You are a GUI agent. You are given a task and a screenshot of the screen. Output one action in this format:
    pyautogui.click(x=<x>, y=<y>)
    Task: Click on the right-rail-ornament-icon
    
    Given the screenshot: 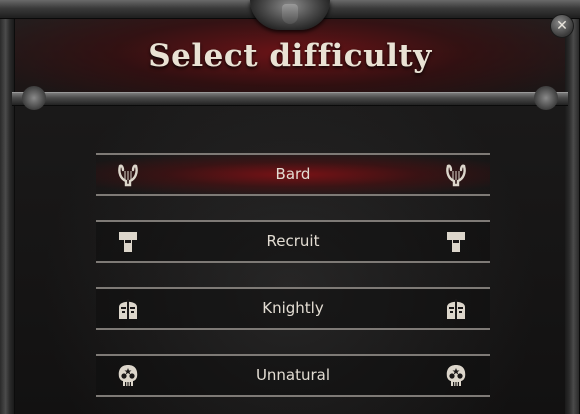 What is the action you would take?
    pyautogui.click(x=546, y=98)
    